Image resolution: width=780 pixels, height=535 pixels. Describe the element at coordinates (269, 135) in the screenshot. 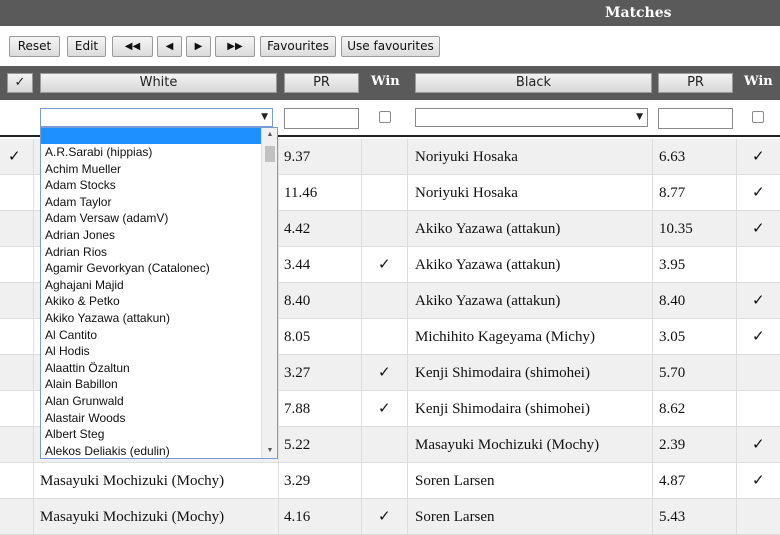

I see `scroll-up-arrow-icon: ▲` at that location.